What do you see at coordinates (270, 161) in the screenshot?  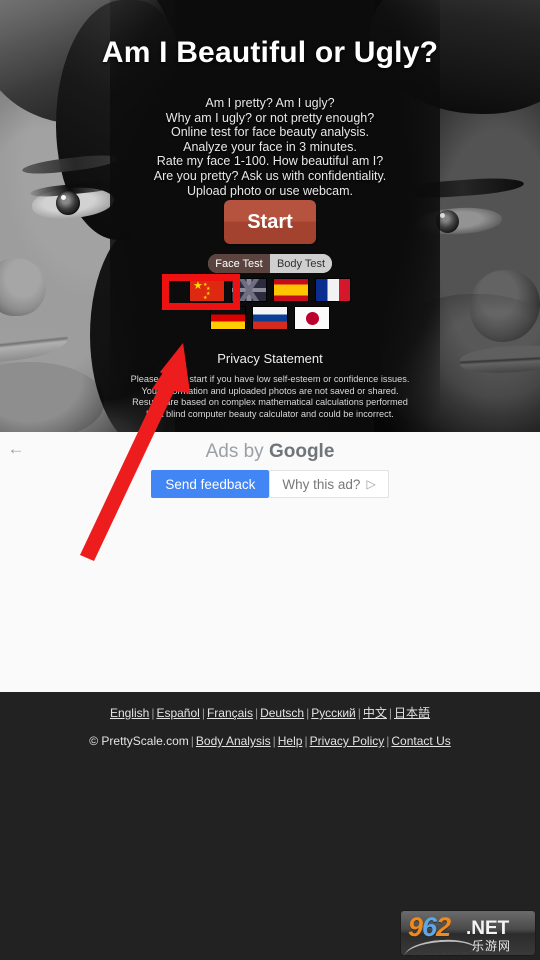 I see `tagline: Rate my face 1-100. How beautiful am I?` at bounding box center [270, 161].